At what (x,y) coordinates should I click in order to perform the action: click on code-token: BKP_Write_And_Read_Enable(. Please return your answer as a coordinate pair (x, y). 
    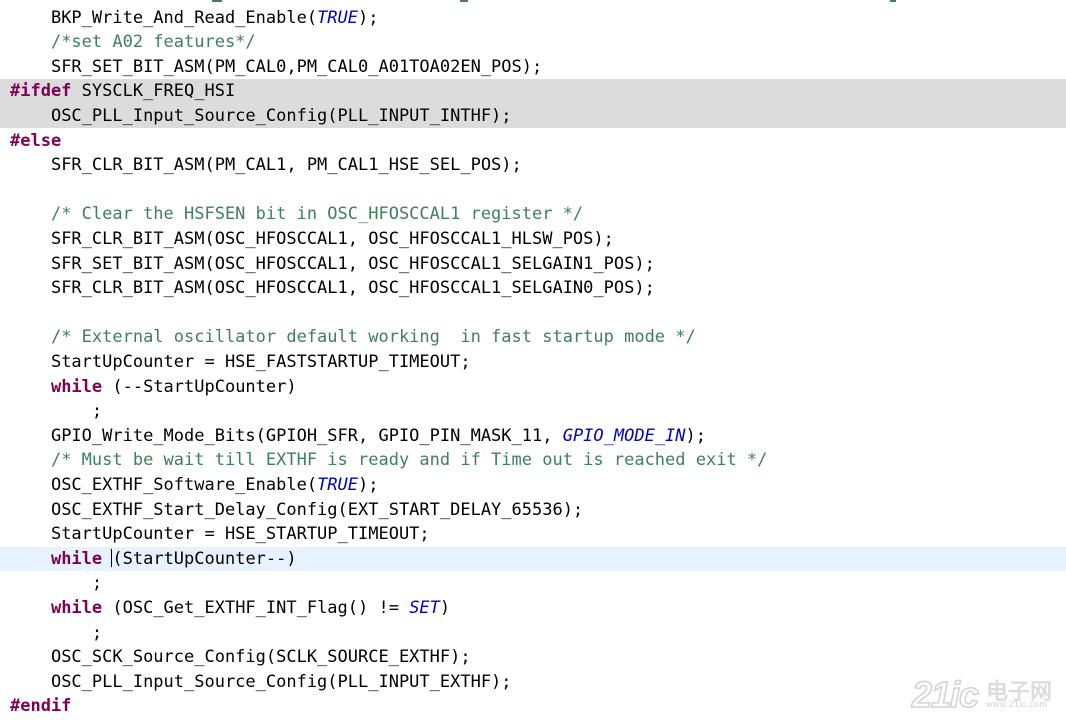
    Looking at the image, I should click on (184, 17).